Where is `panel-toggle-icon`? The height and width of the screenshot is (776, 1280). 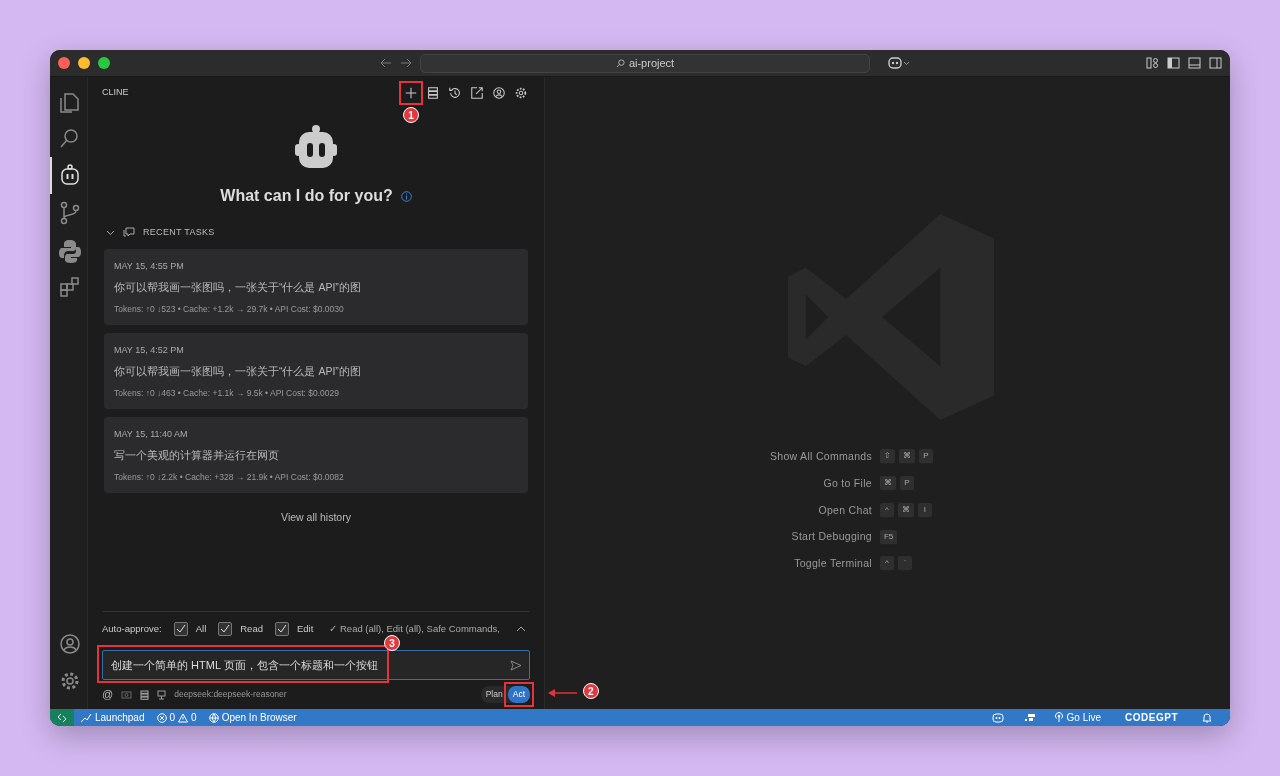
panel-toggle-icon is located at coordinates (1194, 63).